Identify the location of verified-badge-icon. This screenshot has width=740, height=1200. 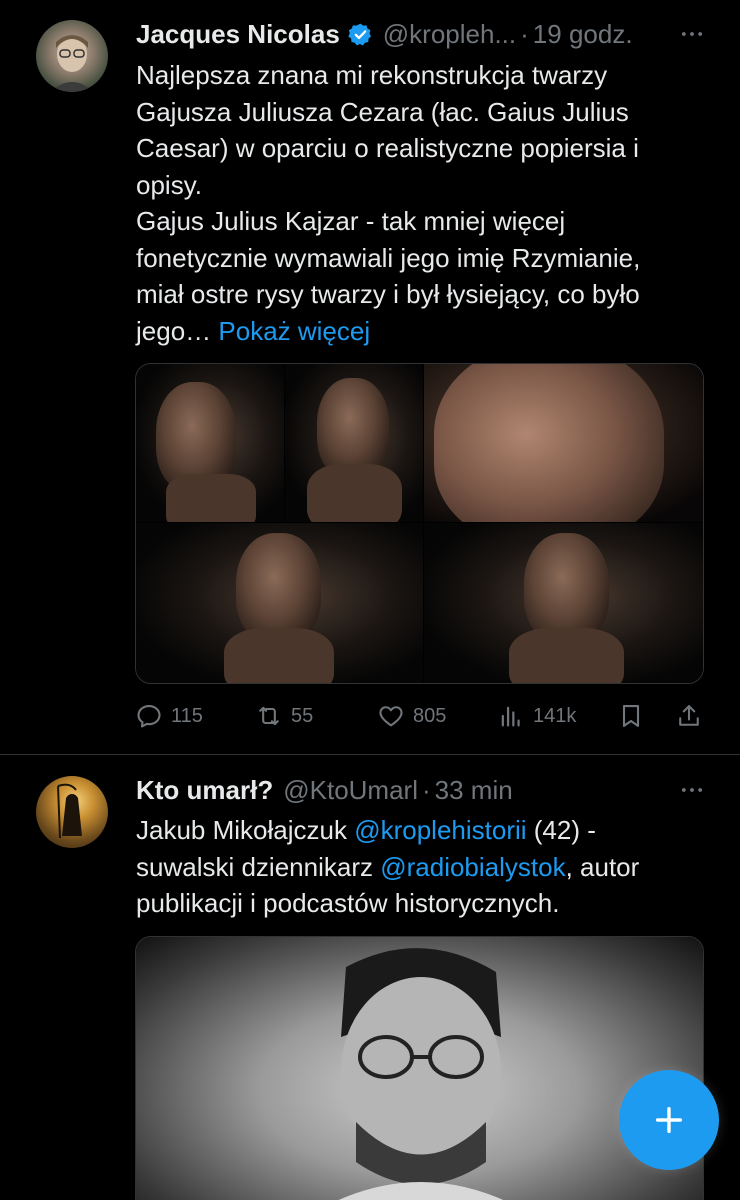
(360, 34).